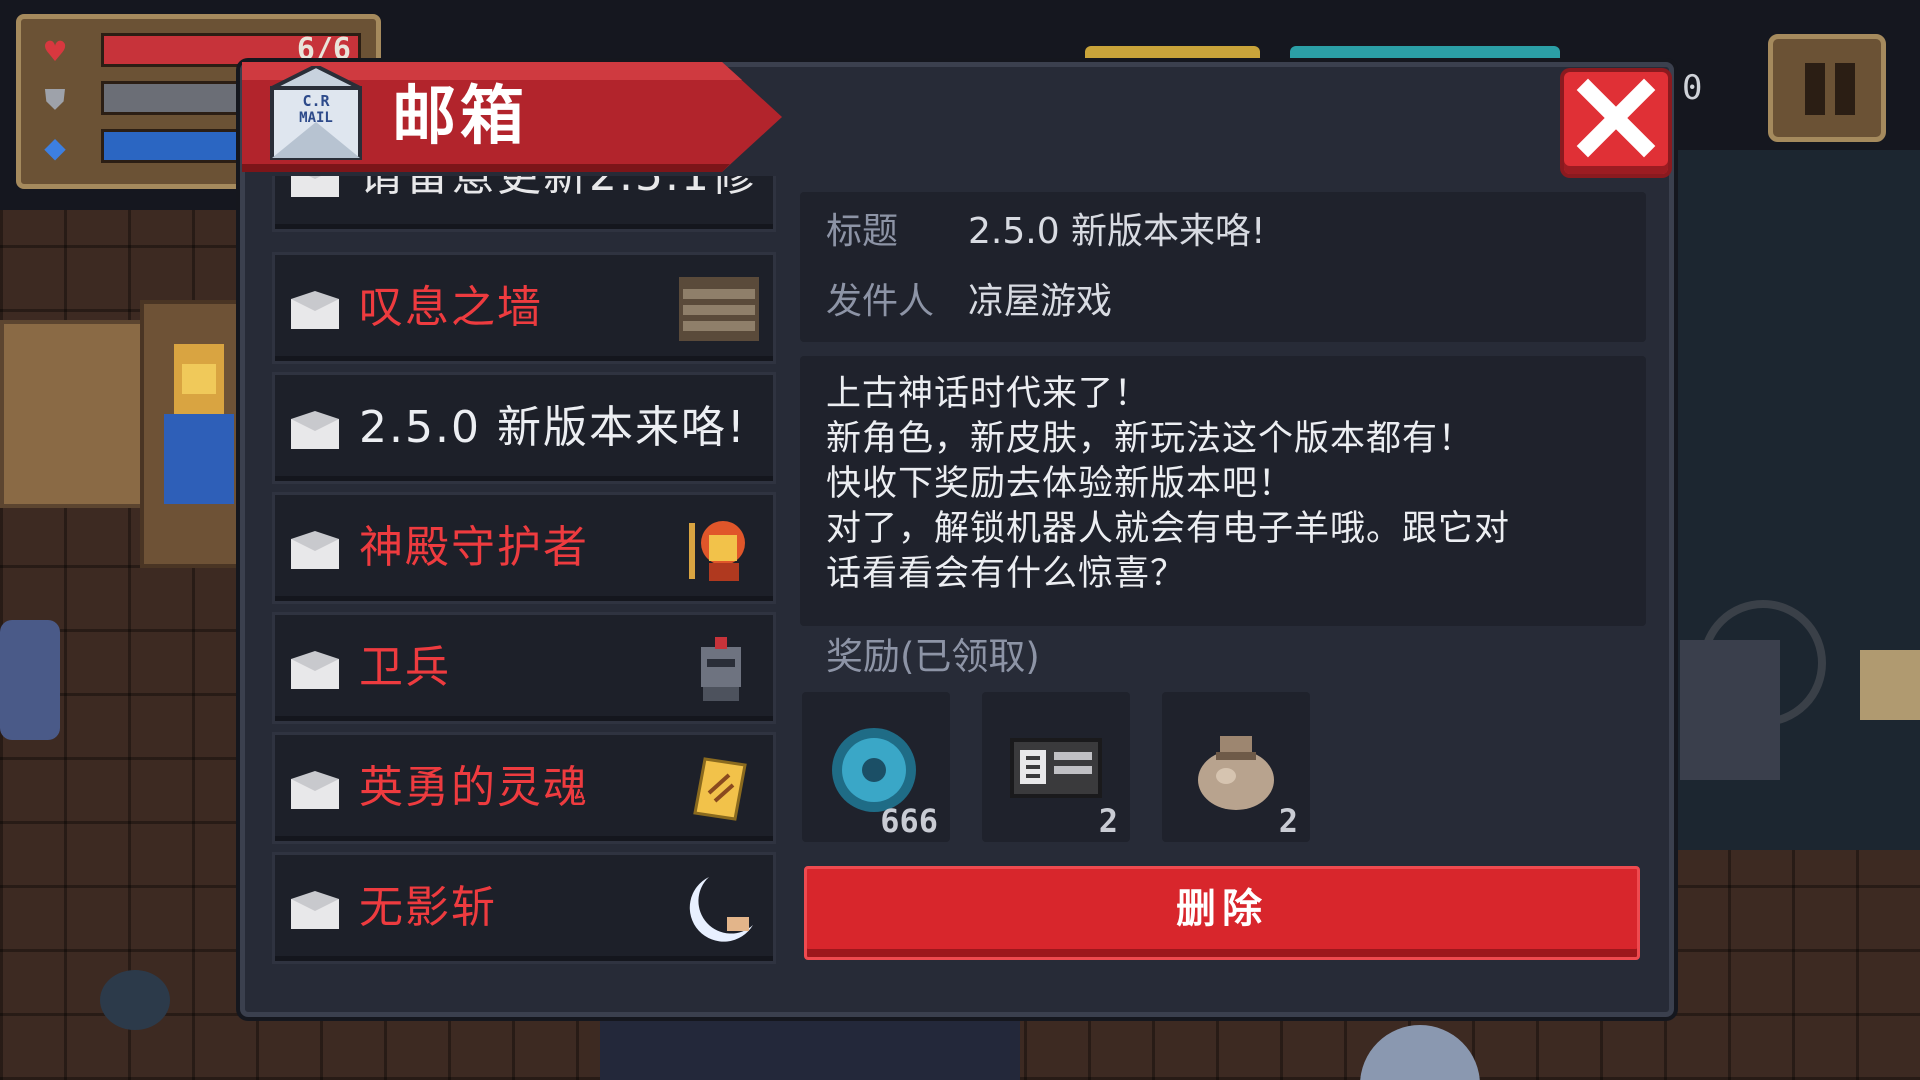  What do you see at coordinates (909, 821) in the screenshot?
I see `reward-count: 666` at bounding box center [909, 821].